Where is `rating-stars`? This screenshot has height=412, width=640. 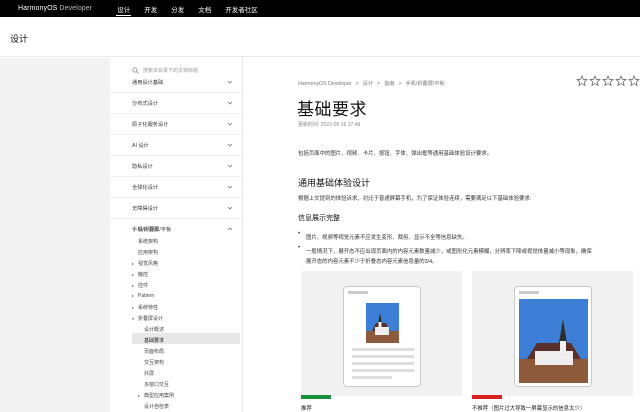 rating-stars is located at coordinates (608, 81).